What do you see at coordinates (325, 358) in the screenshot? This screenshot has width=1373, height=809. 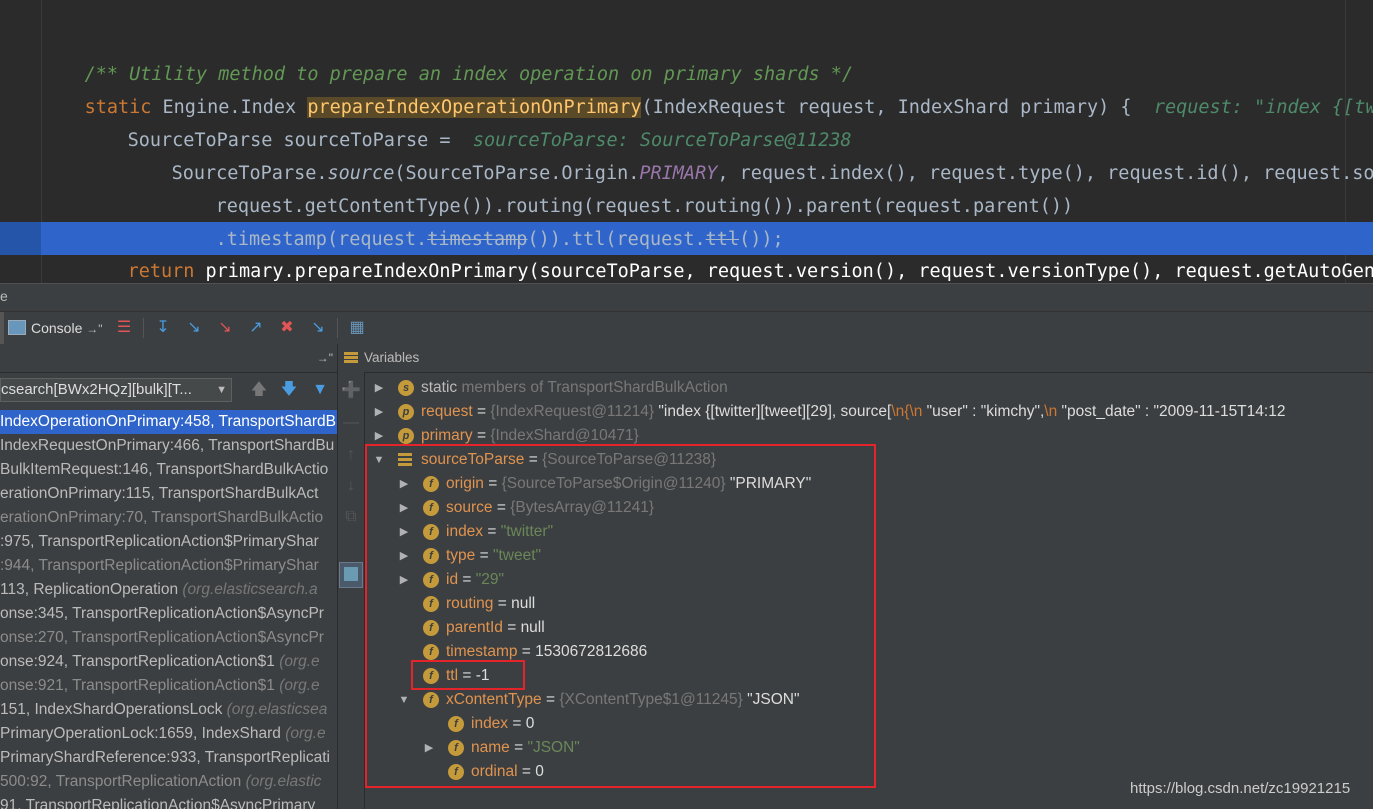 I see `frames-pin-icon: →"` at bounding box center [325, 358].